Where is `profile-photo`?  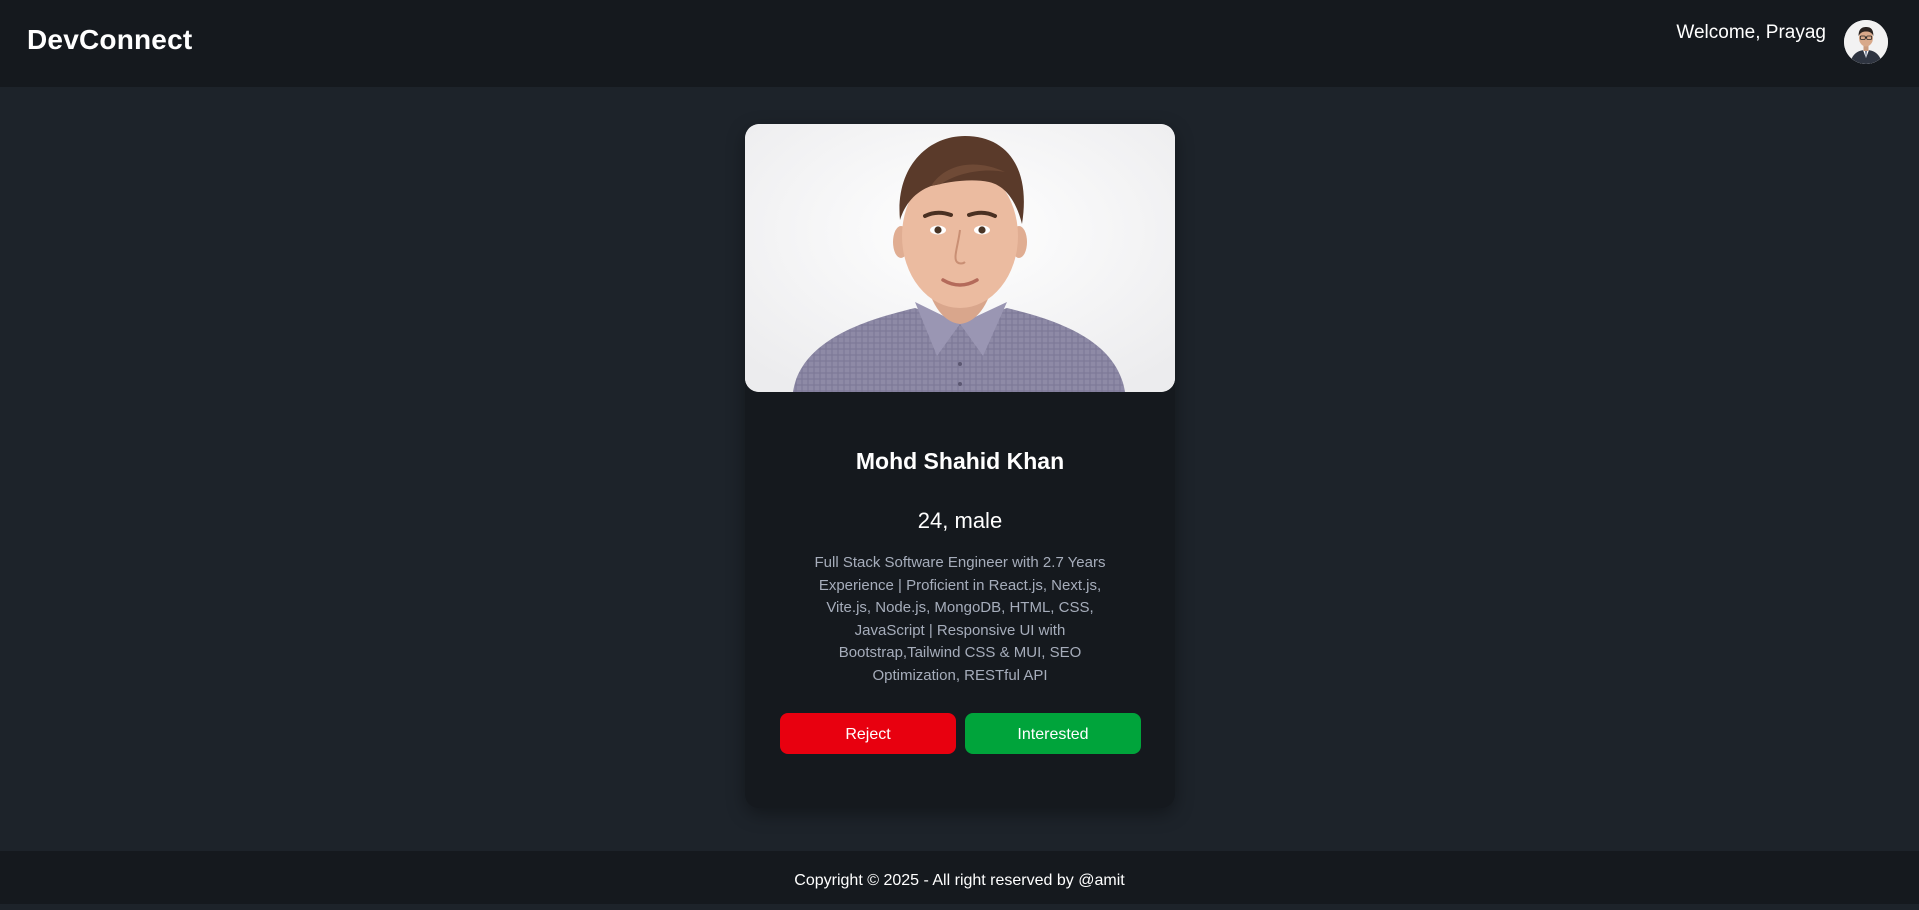
profile-photo is located at coordinates (960, 258).